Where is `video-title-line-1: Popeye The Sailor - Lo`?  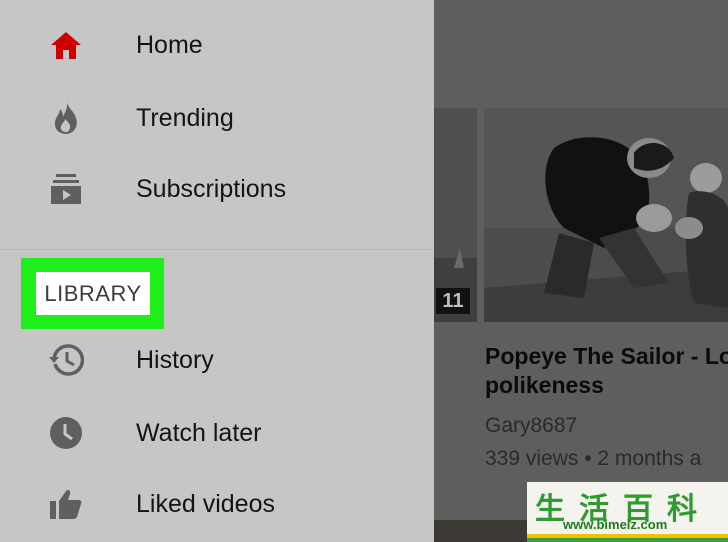
video-title-line-1: Popeye The Sailor - Lo is located at coordinates (606, 356).